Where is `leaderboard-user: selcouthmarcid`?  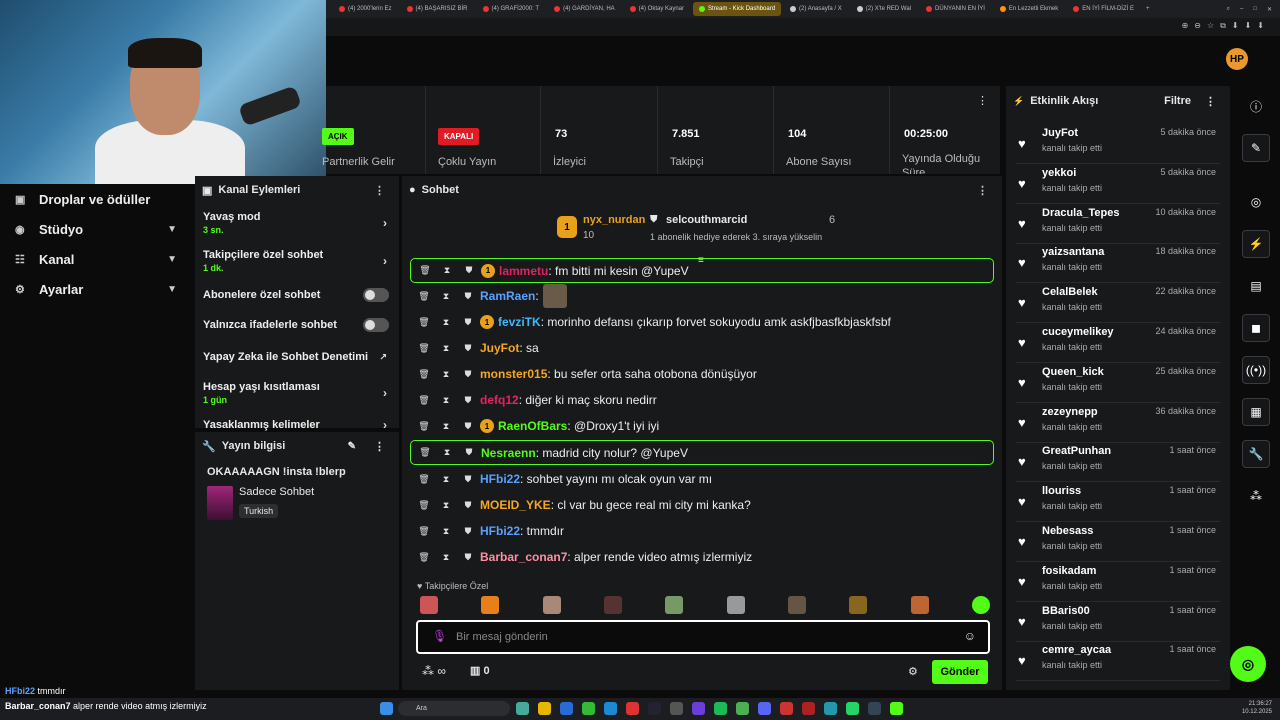 leaderboard-user: selcouthmarcid is located at coordinates (706, 220).